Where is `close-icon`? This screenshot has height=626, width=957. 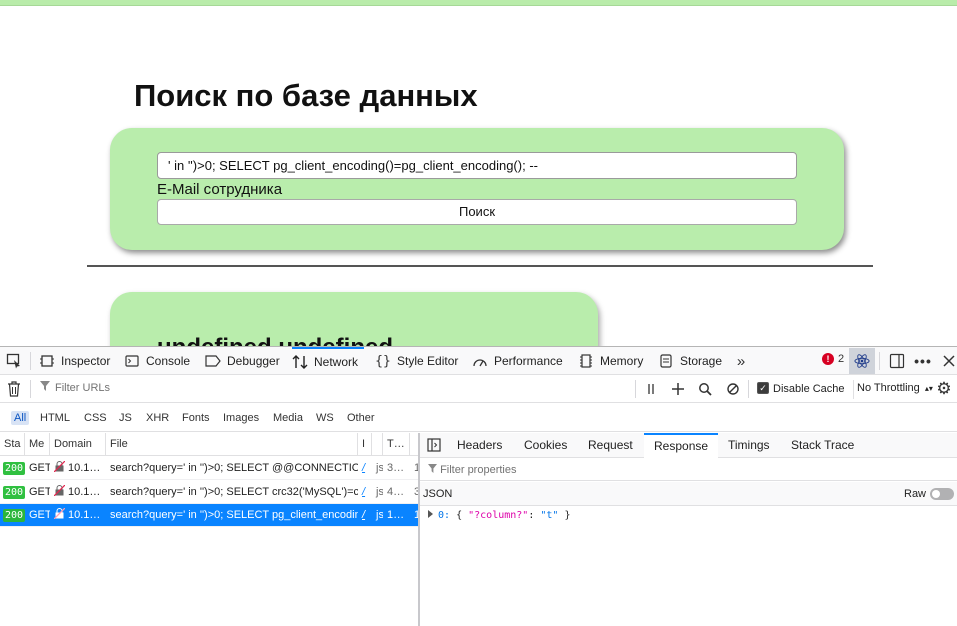
close-icon is located at coordinates (949, 361).